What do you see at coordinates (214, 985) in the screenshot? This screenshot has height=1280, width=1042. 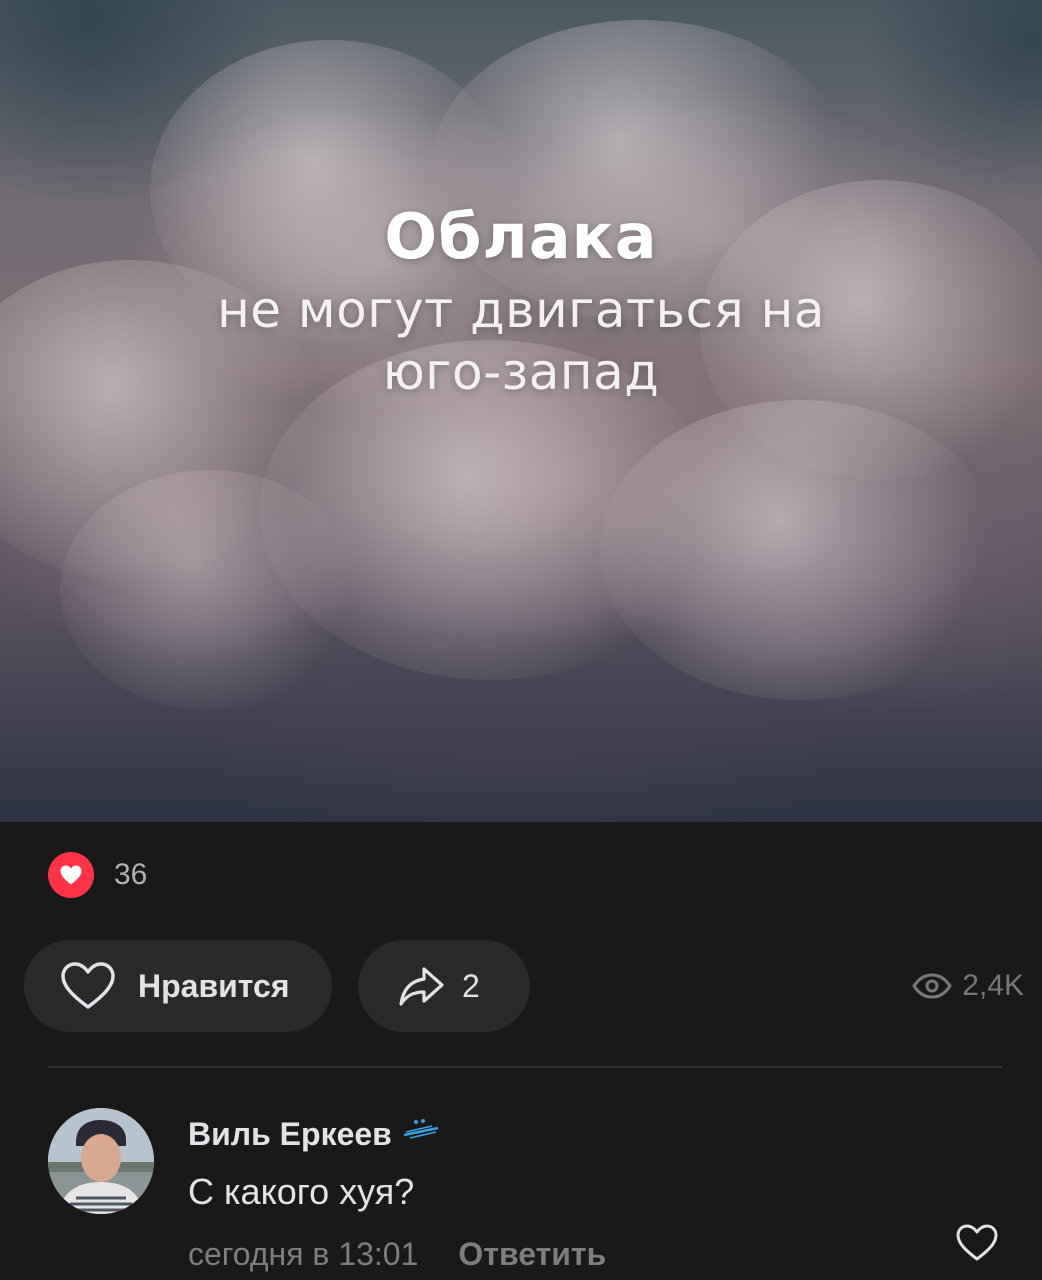 I see `like-label: Нравится` at bounding box center [214, 985].